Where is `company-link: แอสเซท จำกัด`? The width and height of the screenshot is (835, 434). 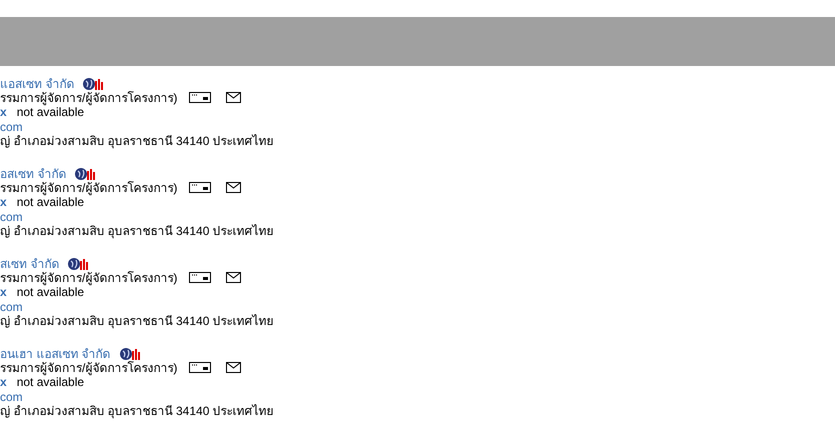 company-link: แอสเซท จำกัด is located at coordinates (37, 83).